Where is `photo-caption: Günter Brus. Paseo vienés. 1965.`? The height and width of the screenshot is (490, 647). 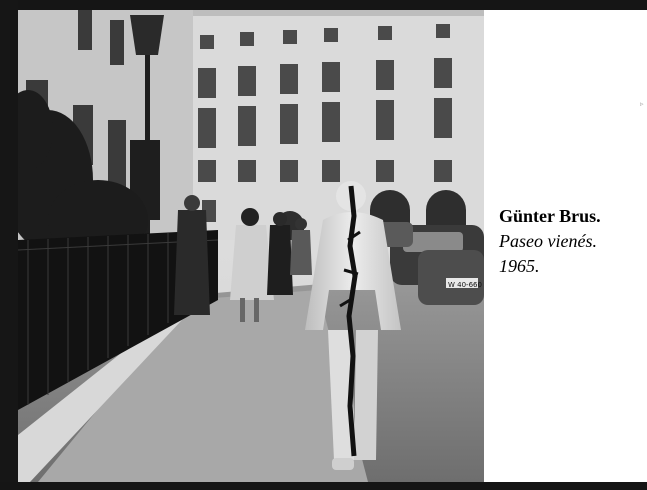 photo-caption: Günter Brus. Paseo vienés. 1965. is located at coordinates (569, 241).